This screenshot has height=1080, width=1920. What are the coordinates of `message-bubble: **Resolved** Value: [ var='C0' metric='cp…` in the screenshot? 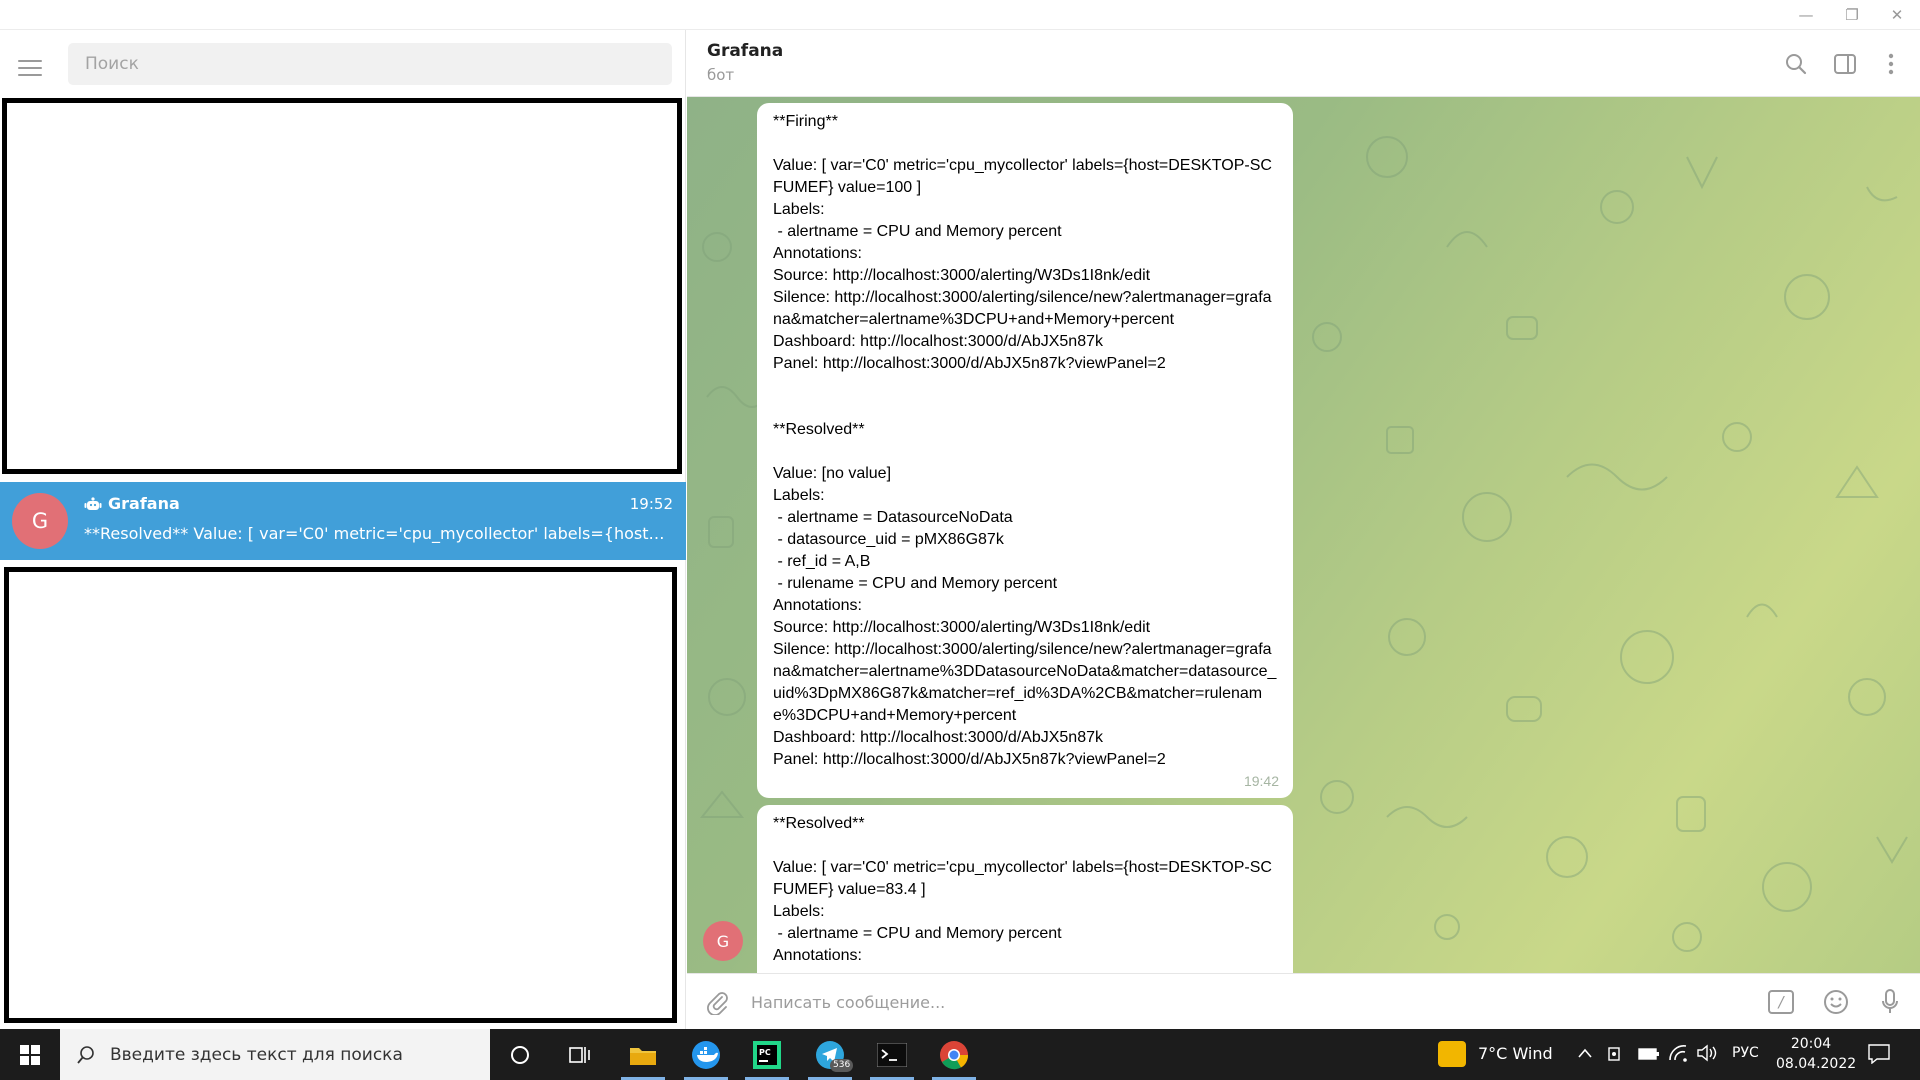 It's located at (1025, 889).